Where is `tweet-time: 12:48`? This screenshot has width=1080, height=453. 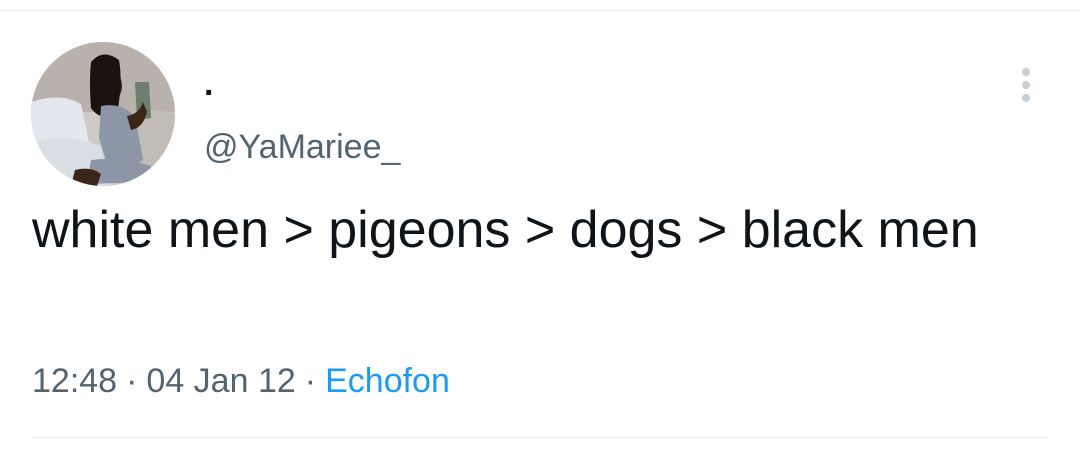
tweet-time: 12:48 is located at coordinates (74, 381).